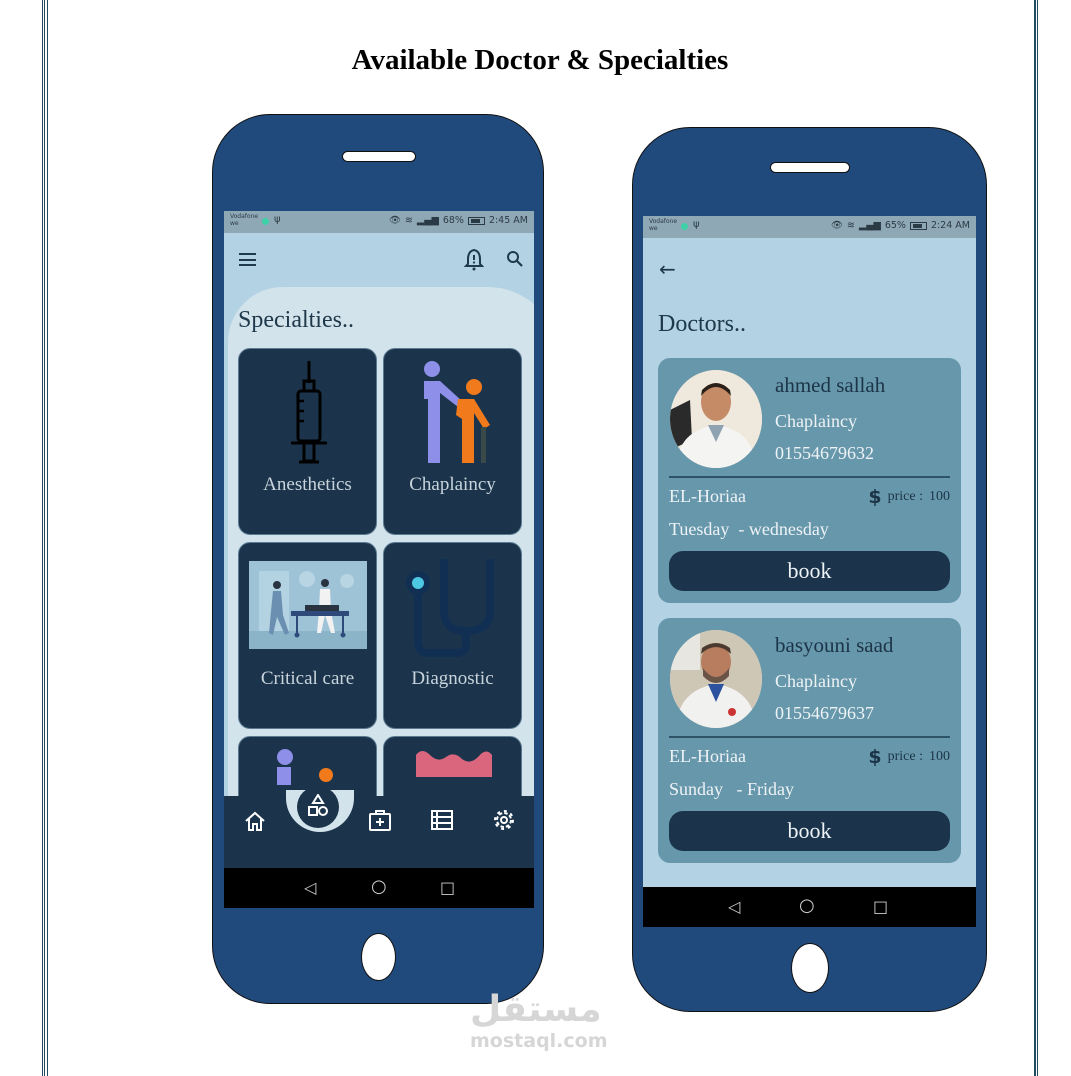 The width and height of the screenshot is (1071, 1076). Describe the element at coordinates (539, 1041) in the screenshot. I see `watermark-text: mostaql.com` at that location.